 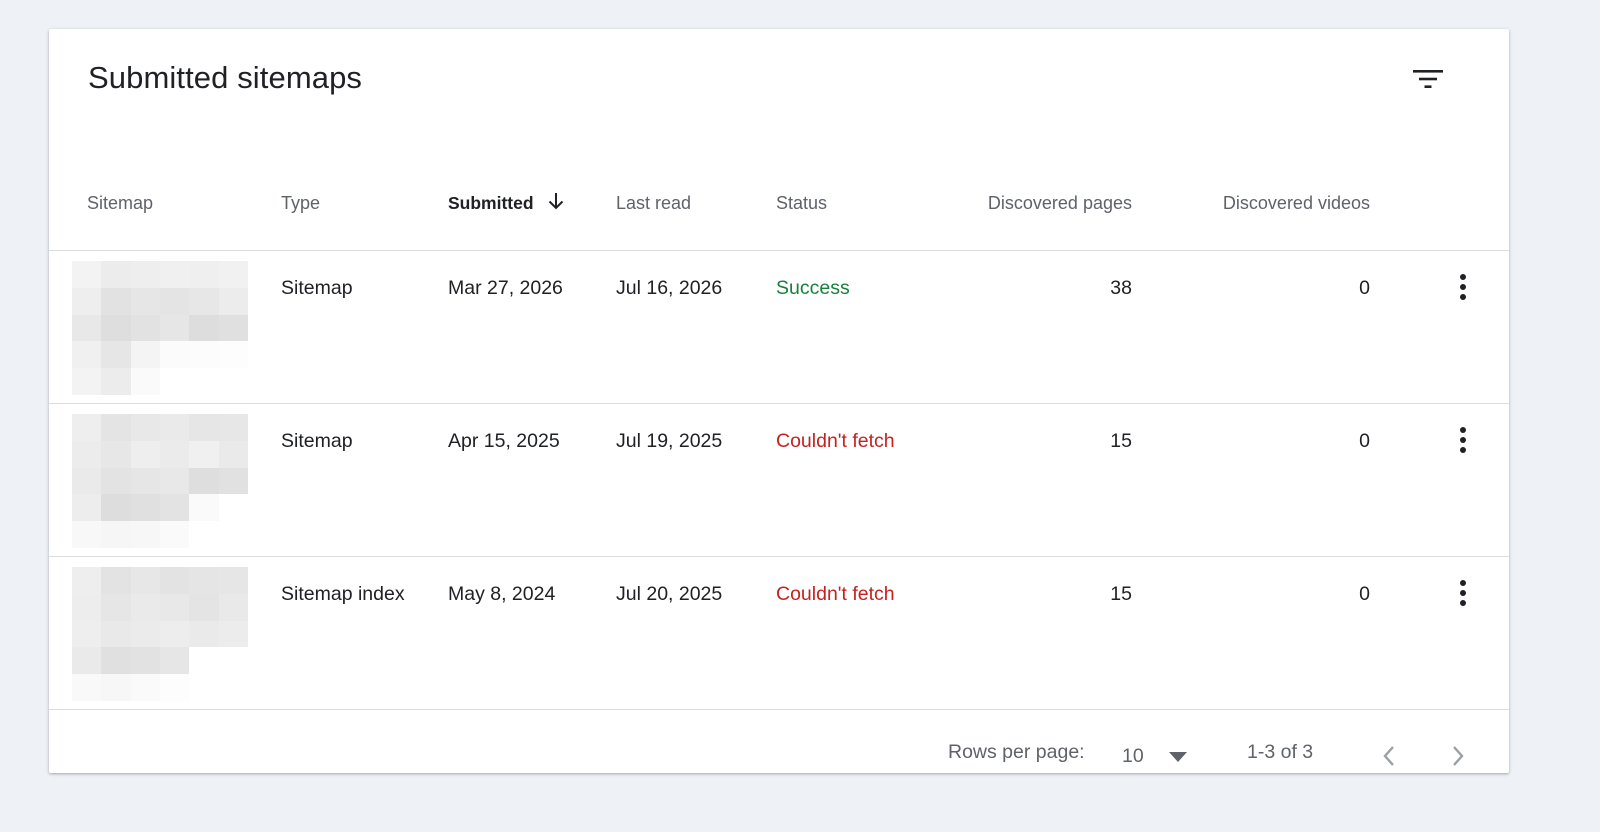 I want to click on column-header-sitemap: Sitemap, so click(x=120, y=203).